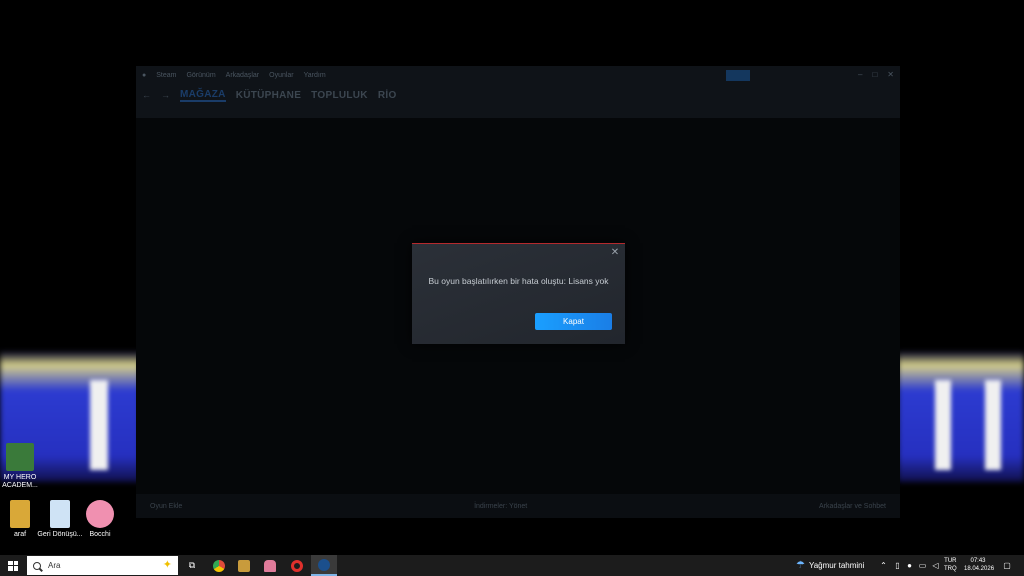  Describe the element at coordinates (203, 95) in the screenshot. I see `tab-store: MAĞAZA` at that location.